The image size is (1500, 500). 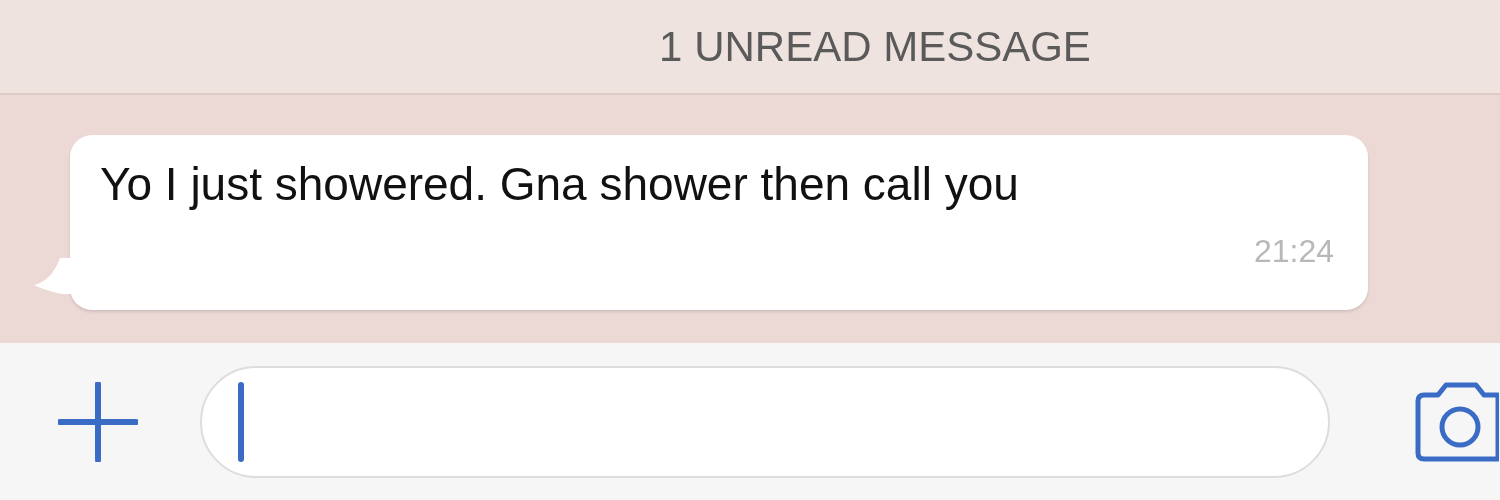 What do you see at coordinates (1456, 421) in the screenshot?
I see `camera-icon` at bounding box center [1456, 421].